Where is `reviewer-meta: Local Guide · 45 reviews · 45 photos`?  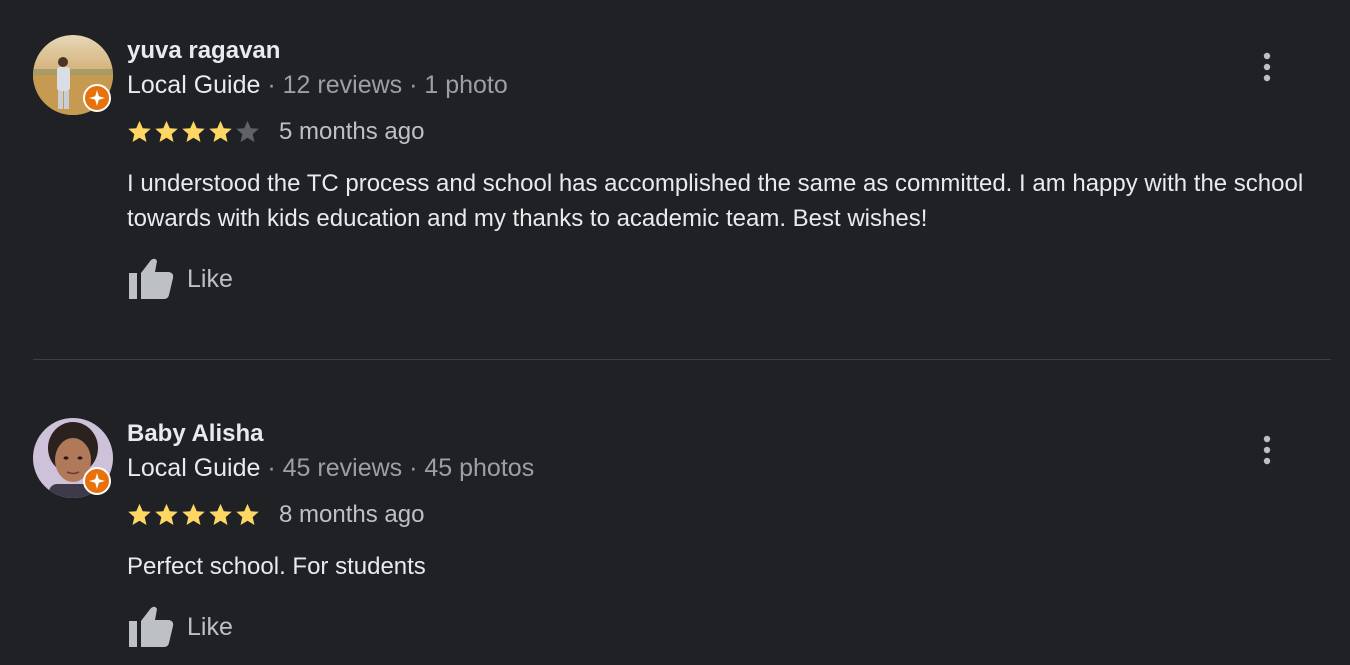 reviewer-meta: Local Guide · 45 reviews · 45 photos is located at coordinates (330, 468).